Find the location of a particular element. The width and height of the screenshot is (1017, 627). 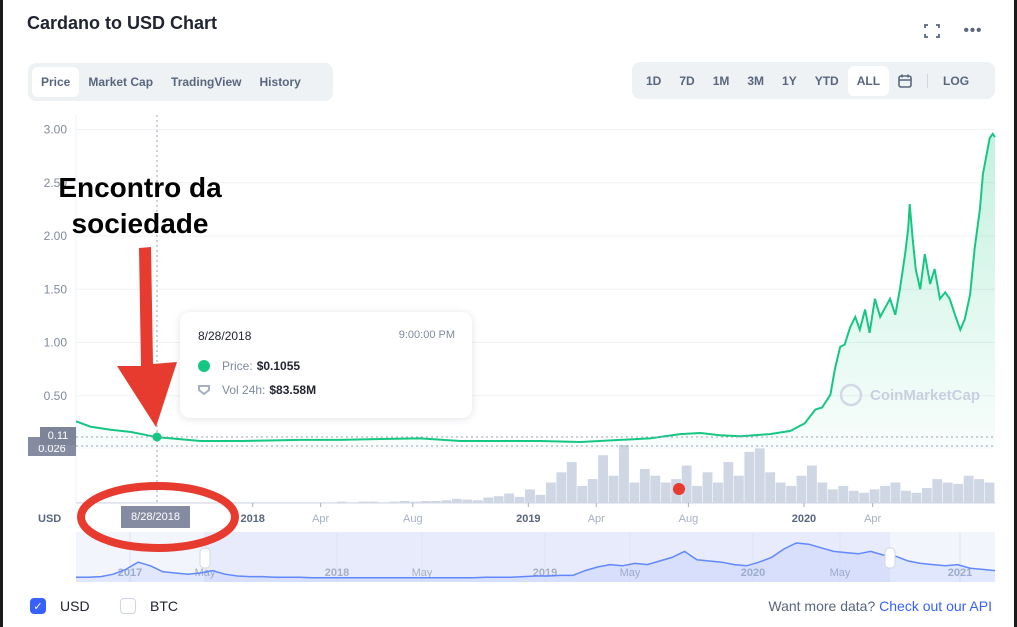

navigator-handle-right is located at coordinates (890, 558).